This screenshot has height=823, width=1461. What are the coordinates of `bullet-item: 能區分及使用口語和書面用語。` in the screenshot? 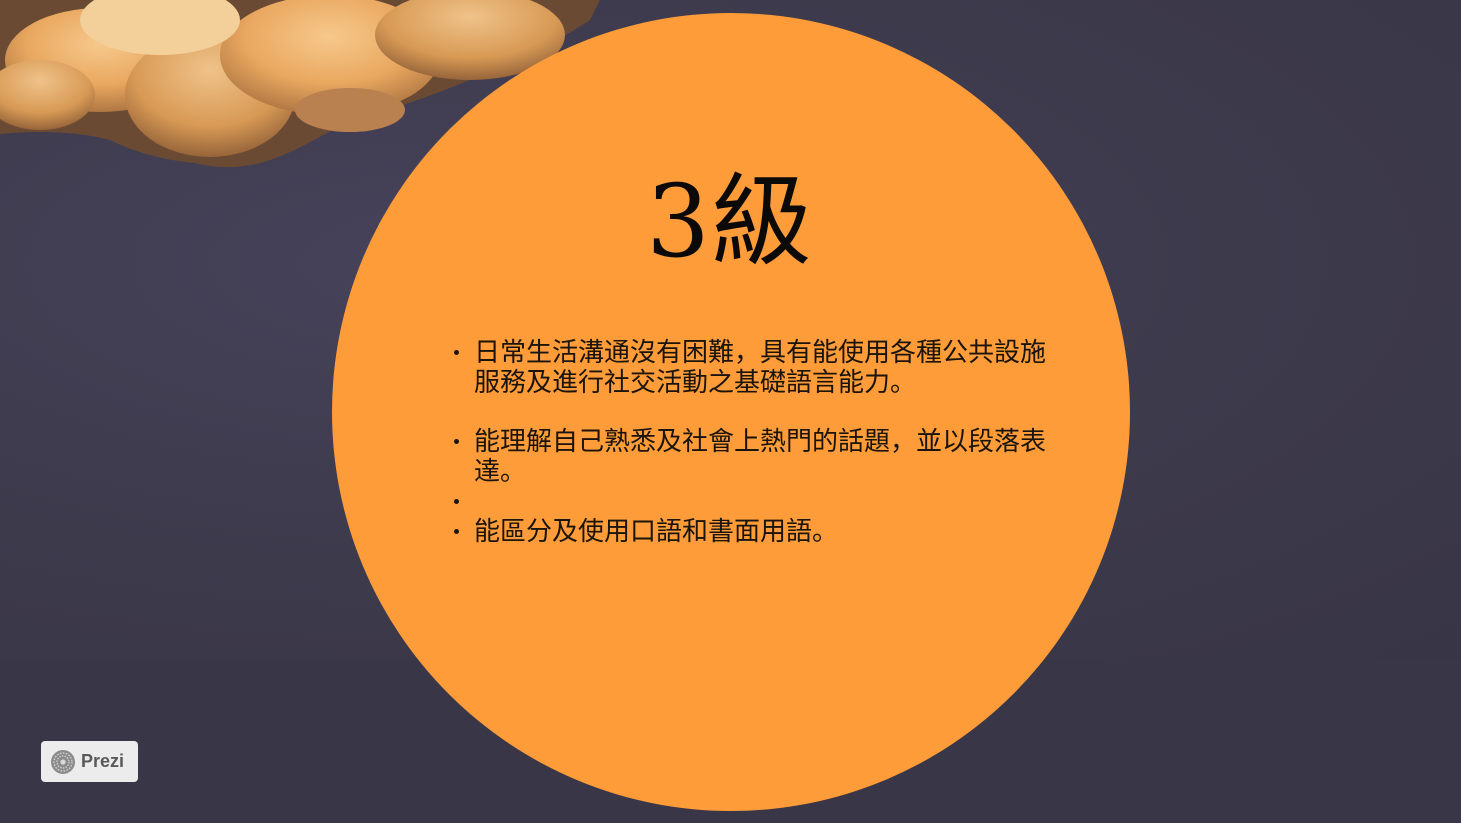 It's located at (750, 532).